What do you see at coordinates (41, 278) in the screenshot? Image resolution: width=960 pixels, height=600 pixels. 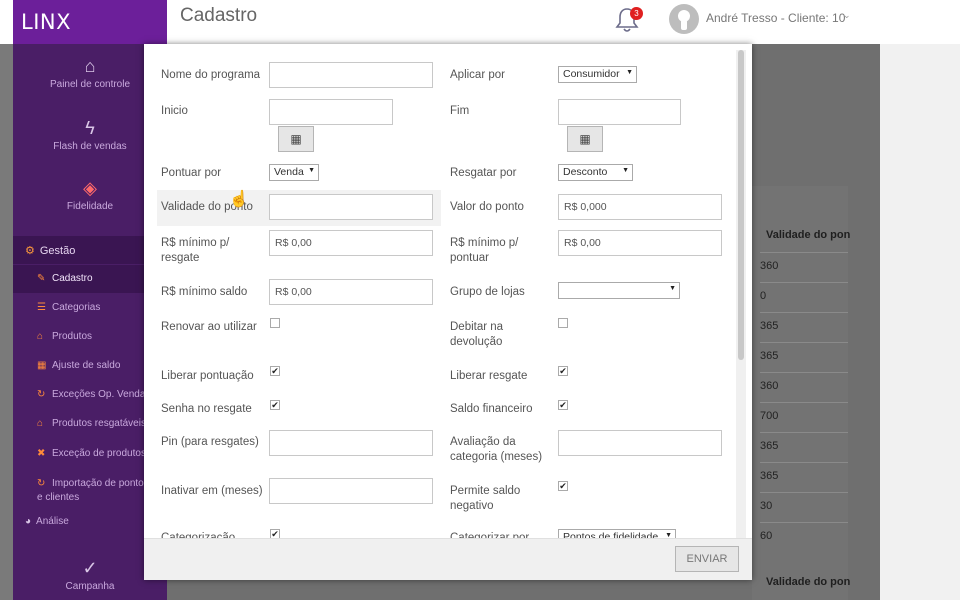 I see `pencil-icon: ✎` at bounding box center [41, 278].